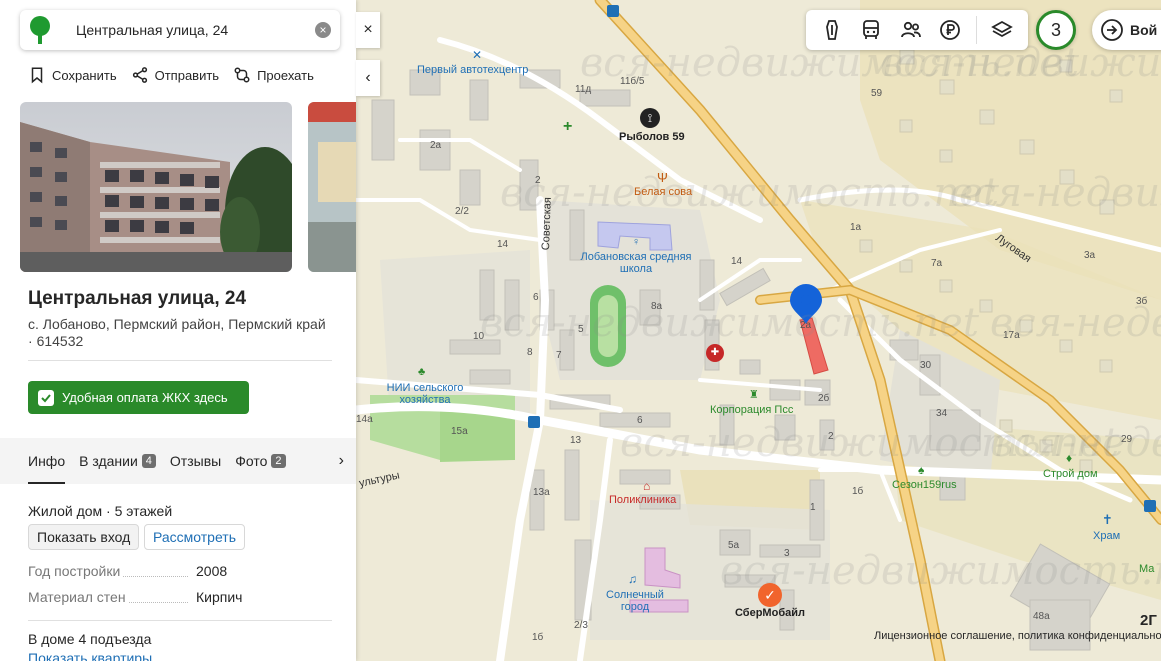  Describe the element at coordinates (663, 192) in the screenshot. I see `poi-owl: Белая сова` at that location.